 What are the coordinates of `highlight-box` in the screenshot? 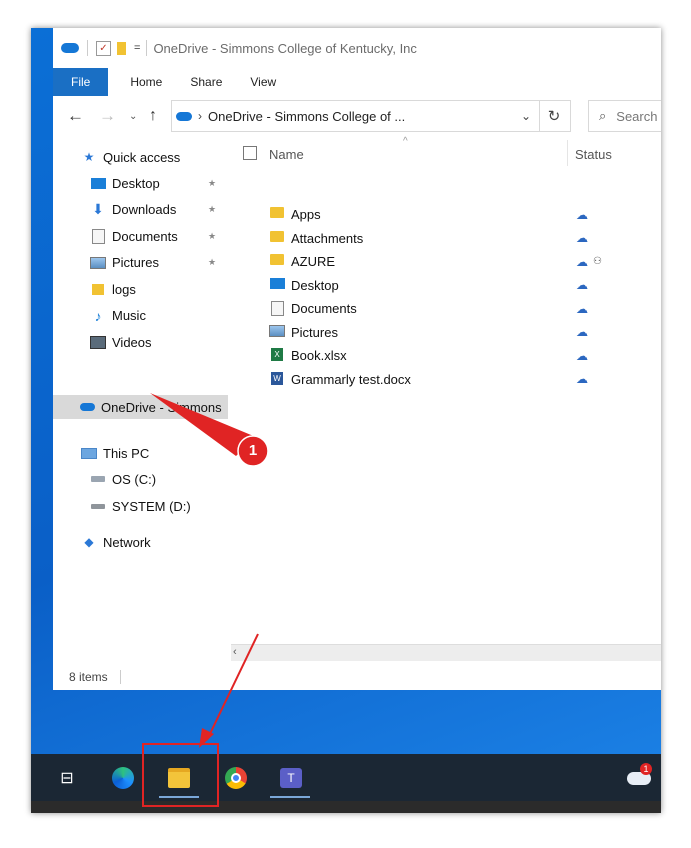 It's located at (180, 775).